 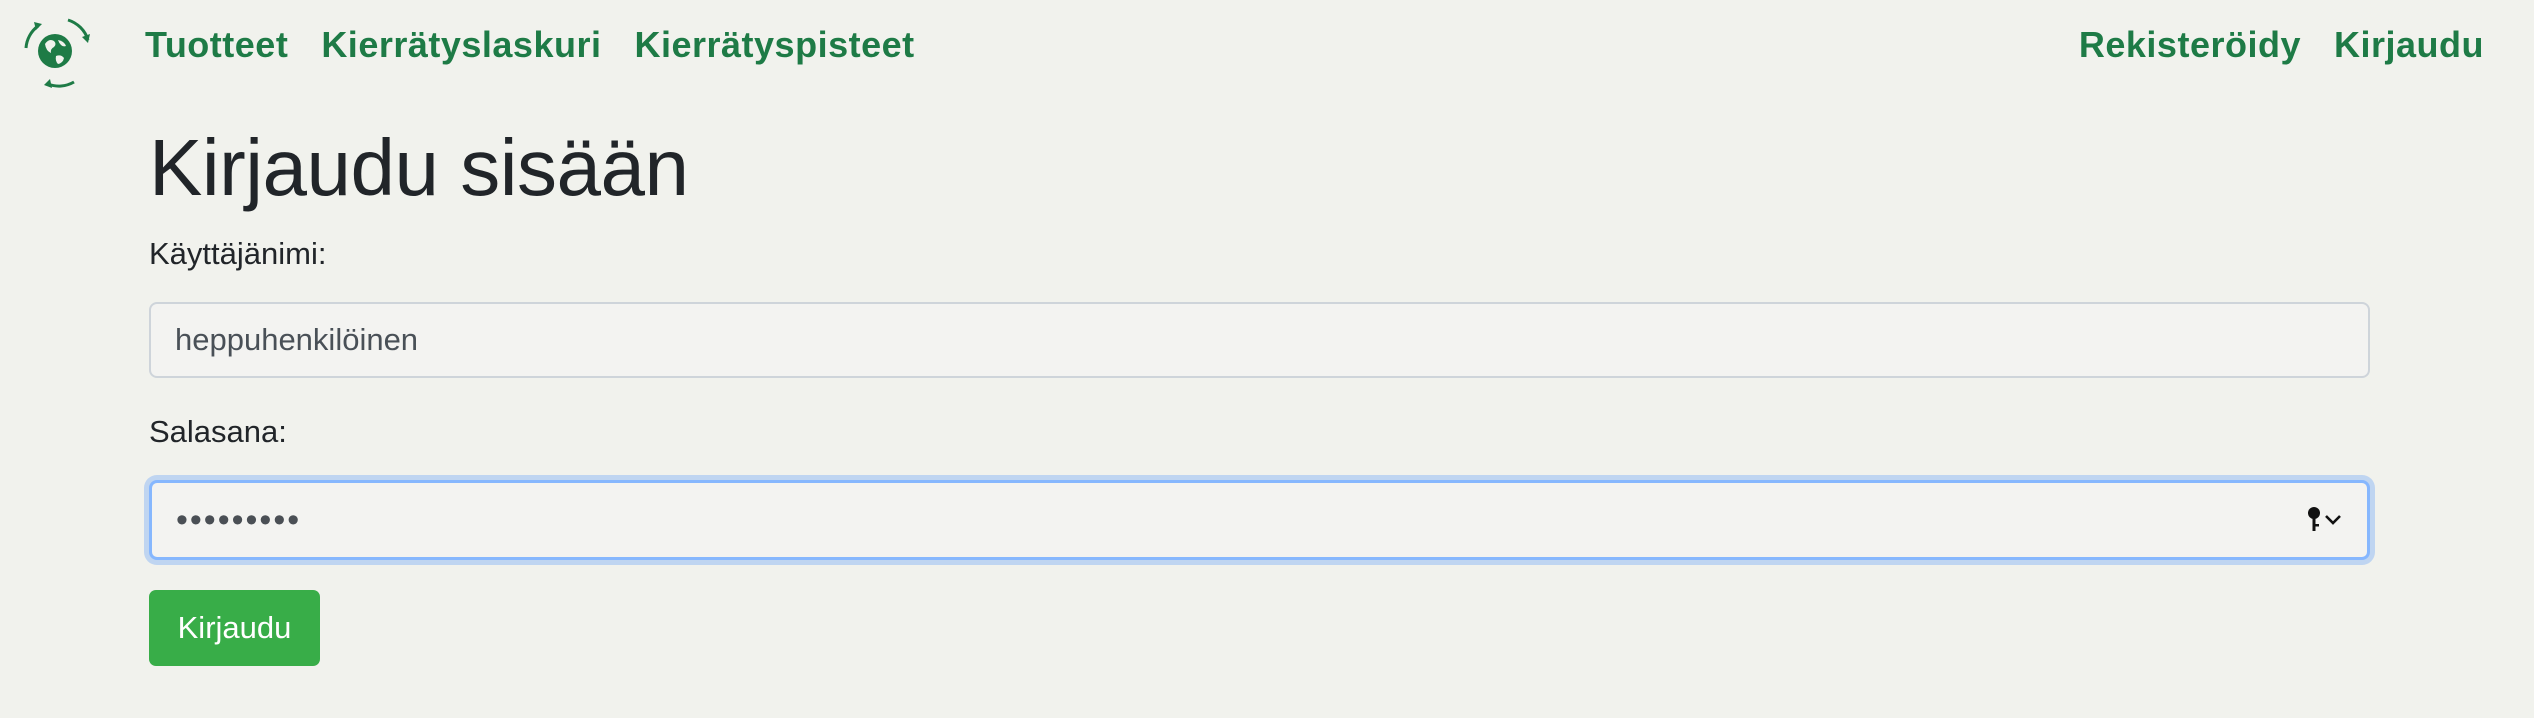 I want to click on login-submit-button: Kirjaudu, so click(x=234, y=628).